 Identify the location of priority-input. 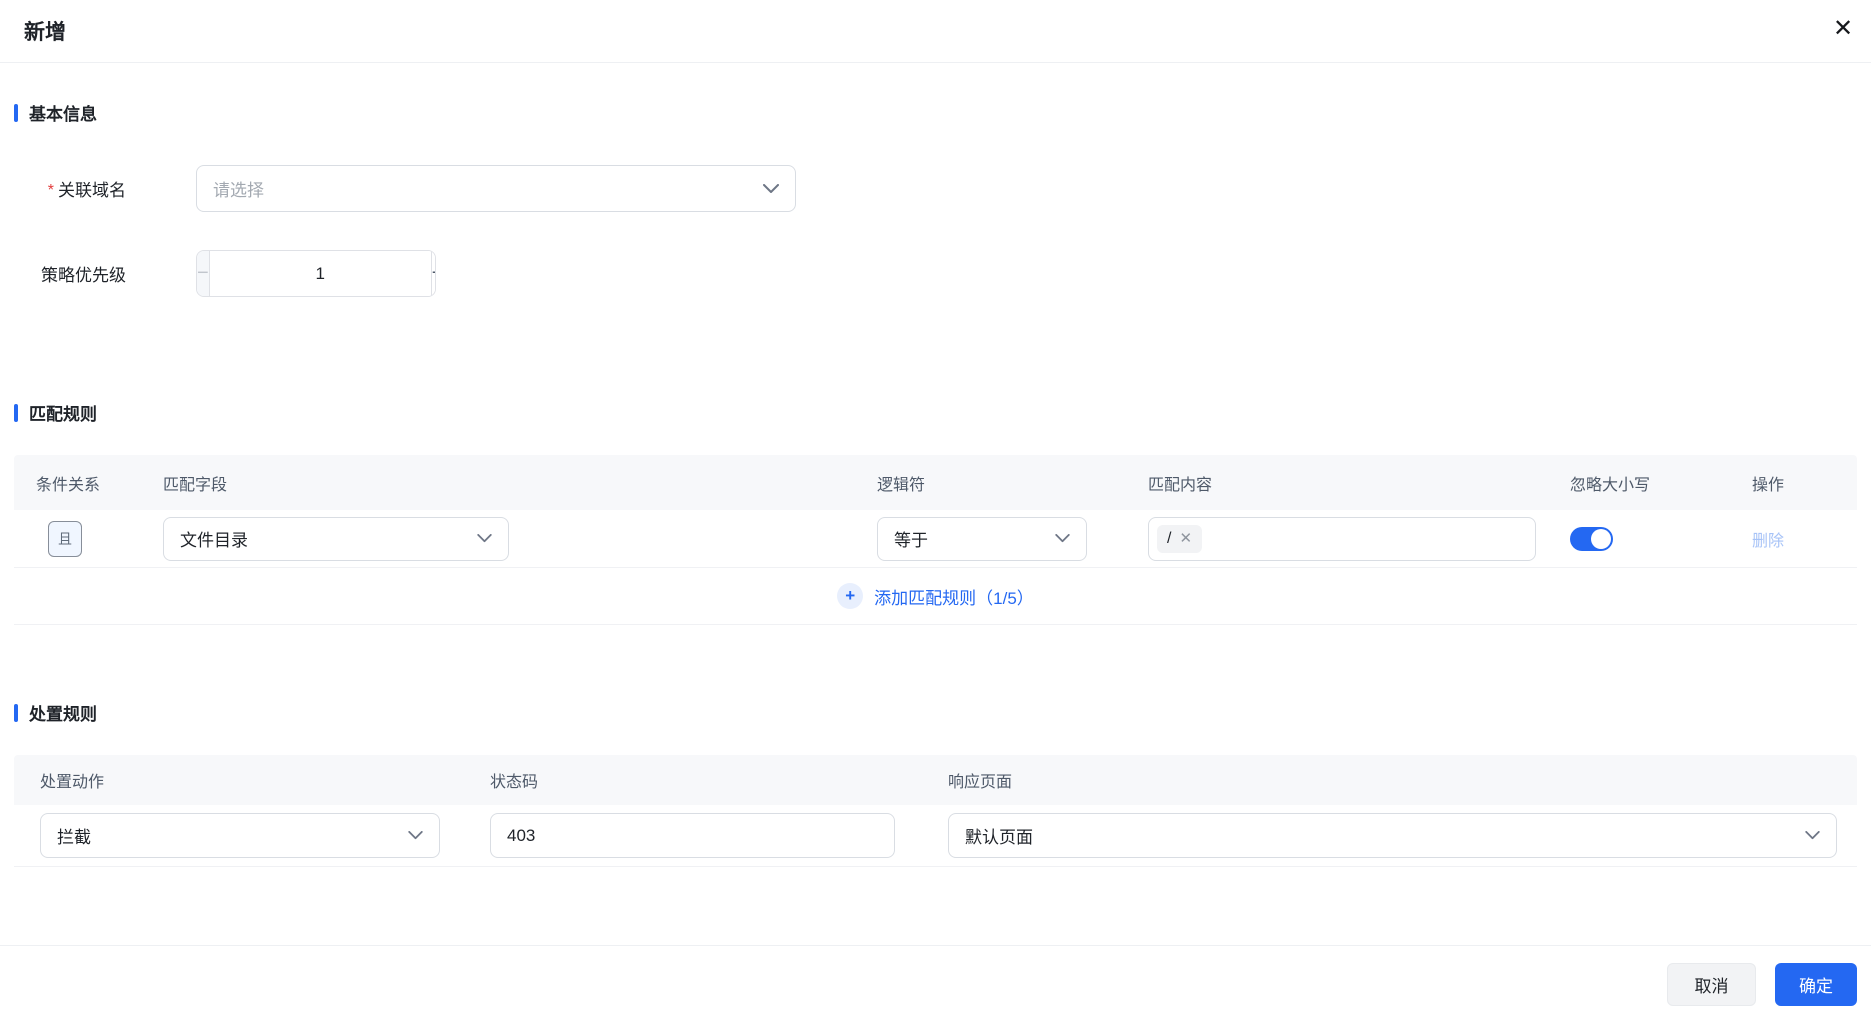
(320, 273).